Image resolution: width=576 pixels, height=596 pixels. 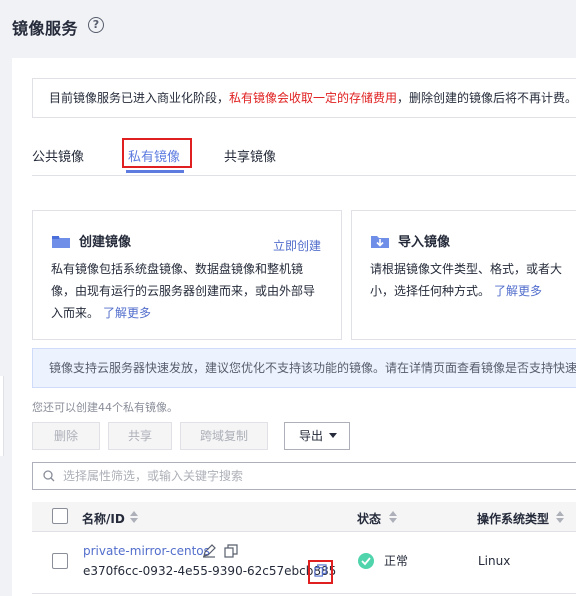 I want to click on row-checkbox, so click(x=60, y=561).